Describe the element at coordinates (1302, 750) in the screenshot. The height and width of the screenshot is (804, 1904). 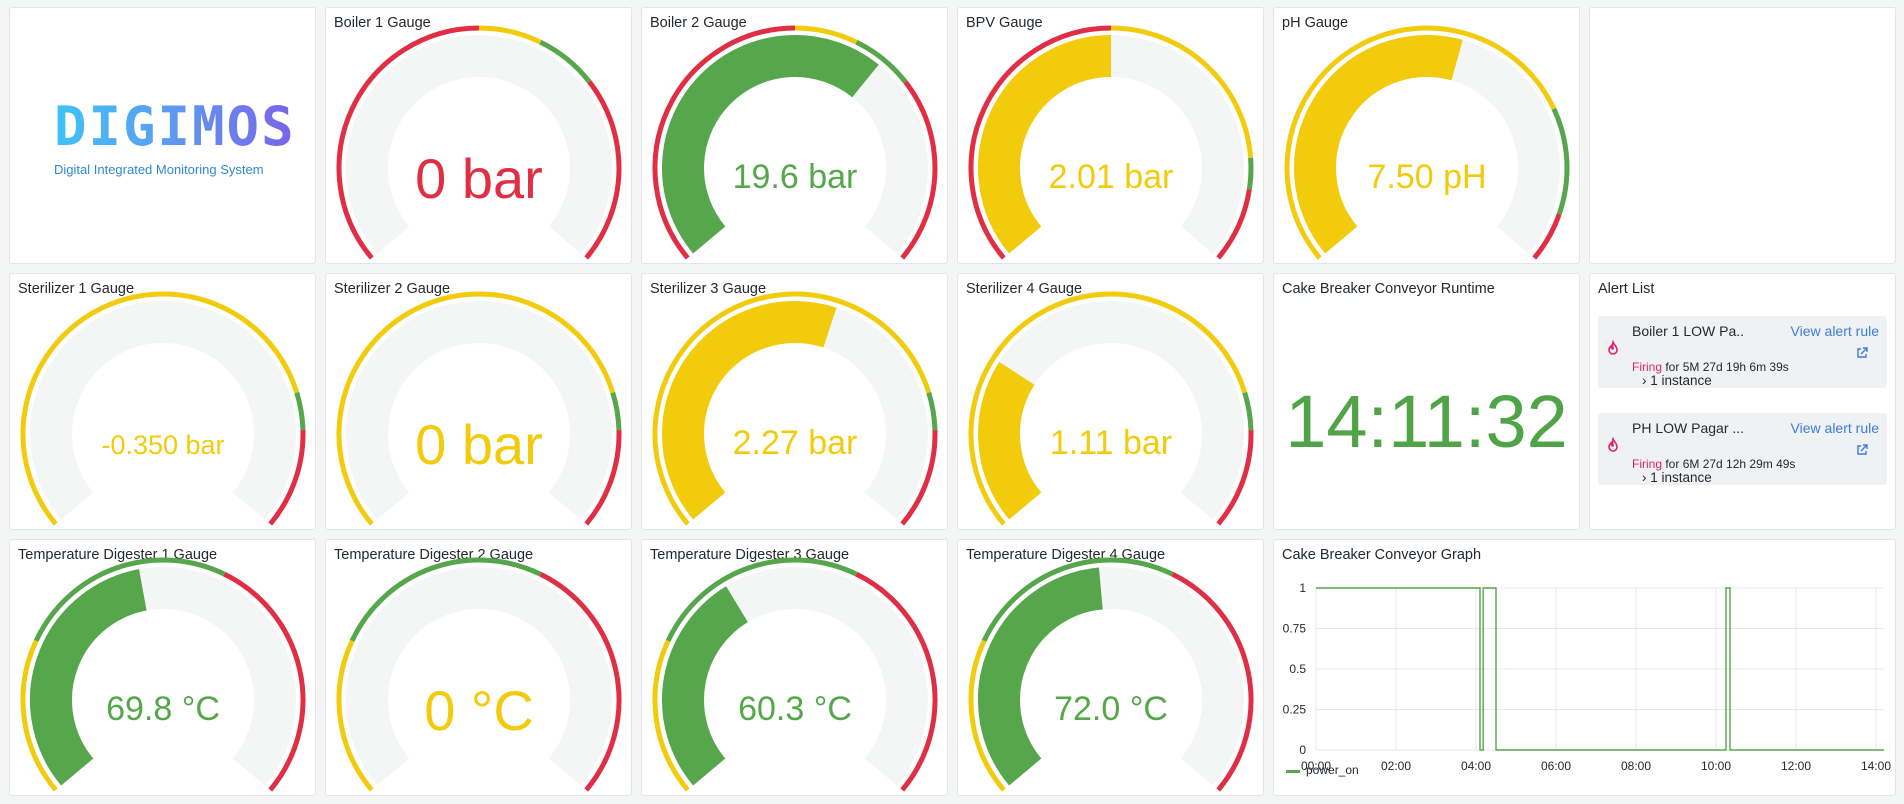
I see `y-tick-label: 0` at that location.